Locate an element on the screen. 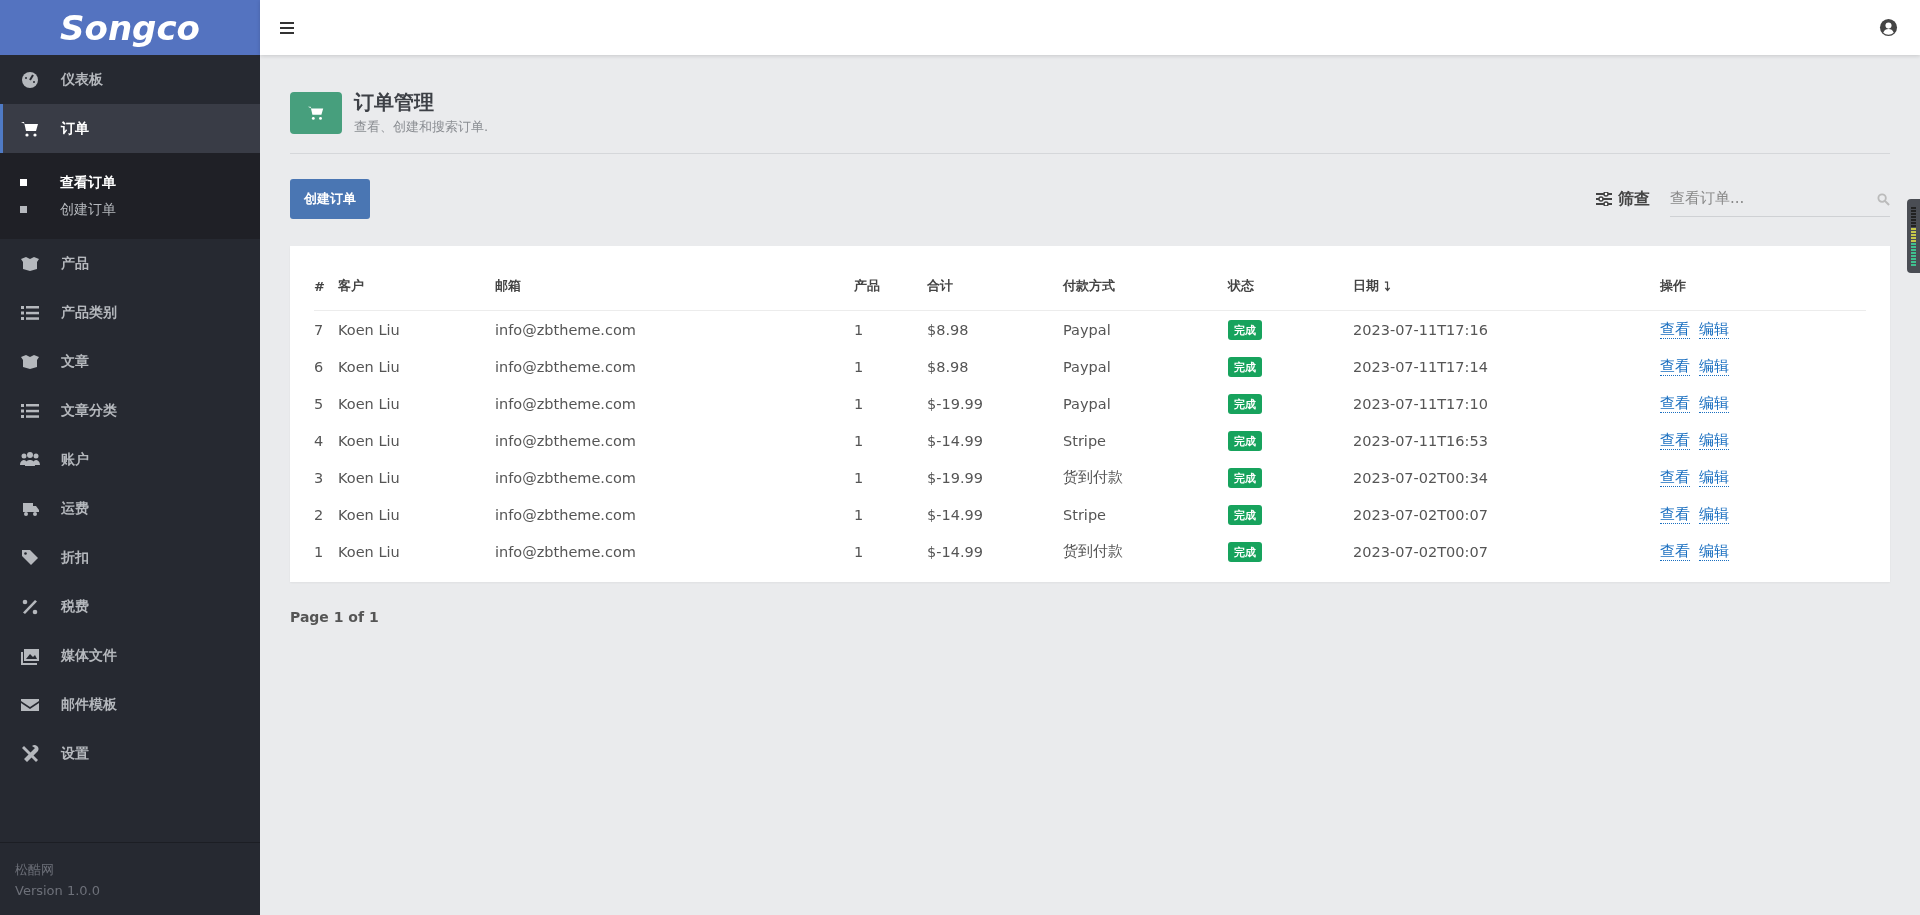 This screenshot has width=1920, height=915. page-subtitle: 查看、创建和搜索订单. is located at coordinates (421, 127).